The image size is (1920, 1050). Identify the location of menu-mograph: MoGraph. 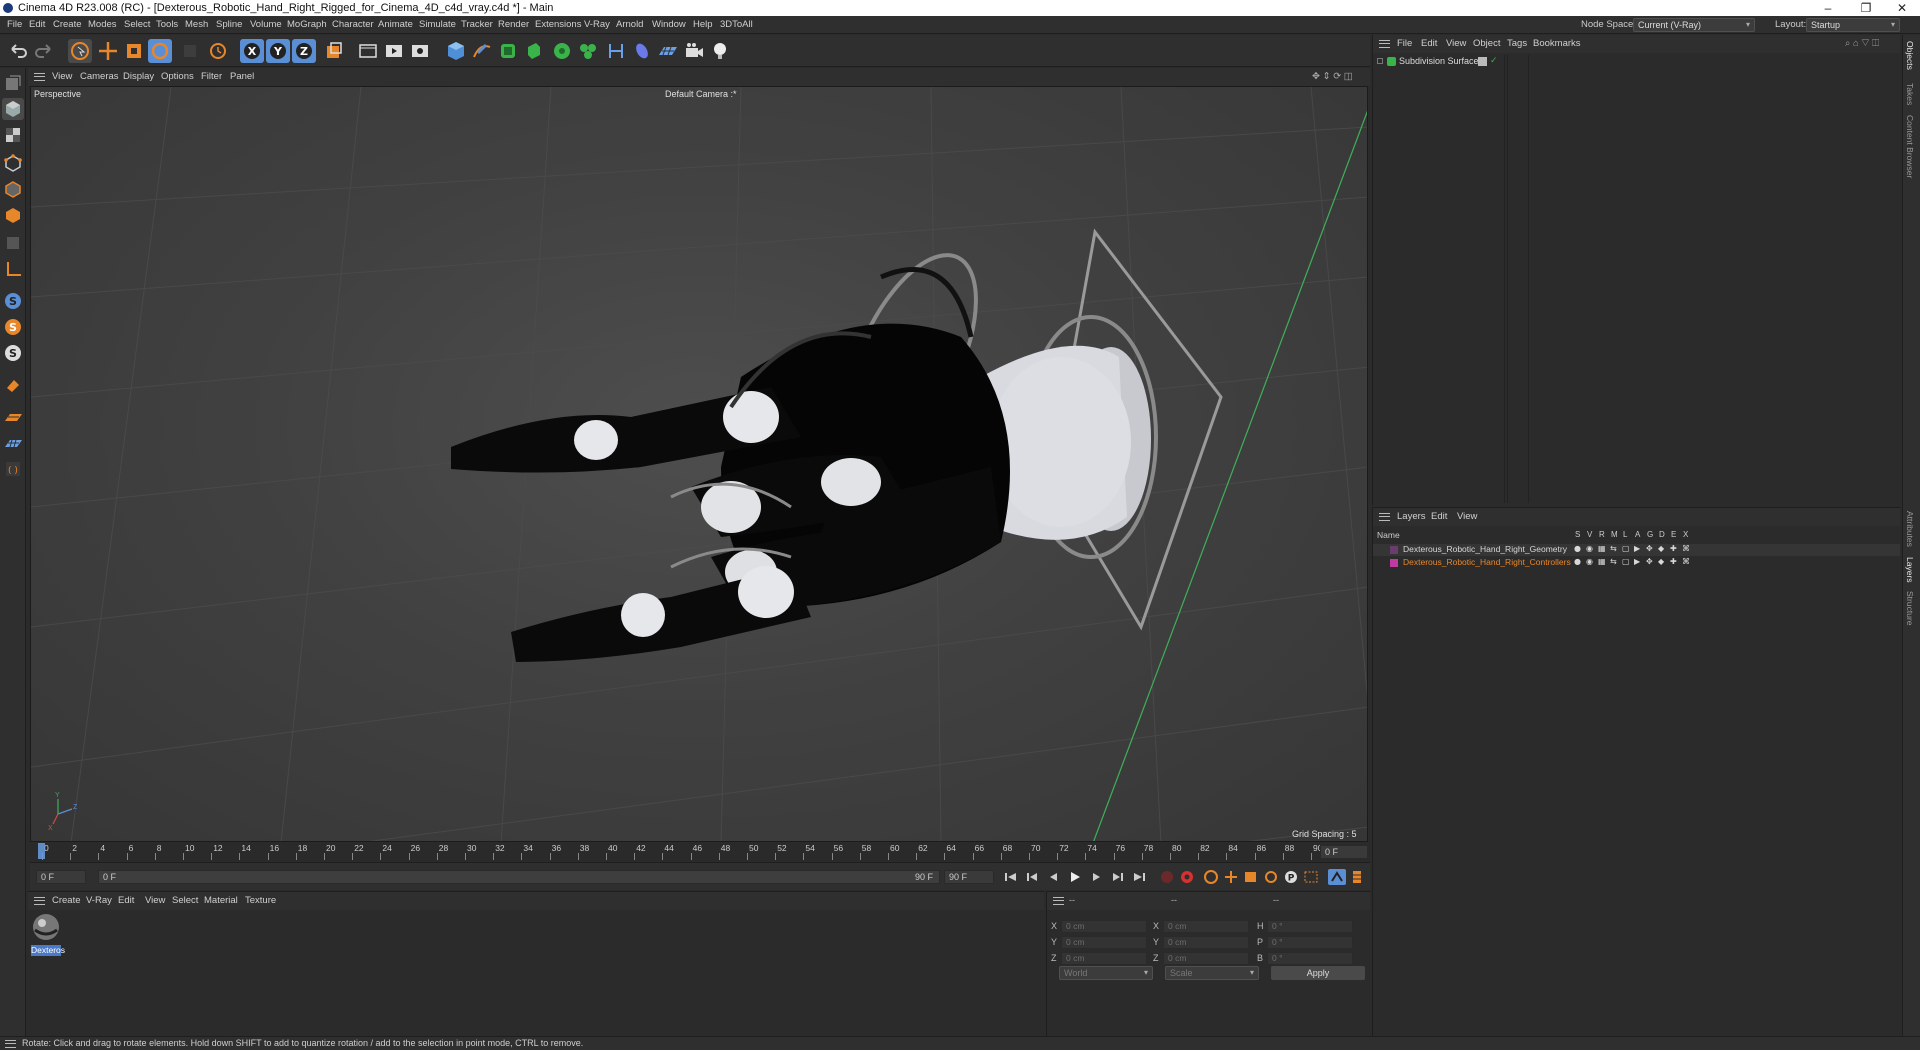
(307, 25).